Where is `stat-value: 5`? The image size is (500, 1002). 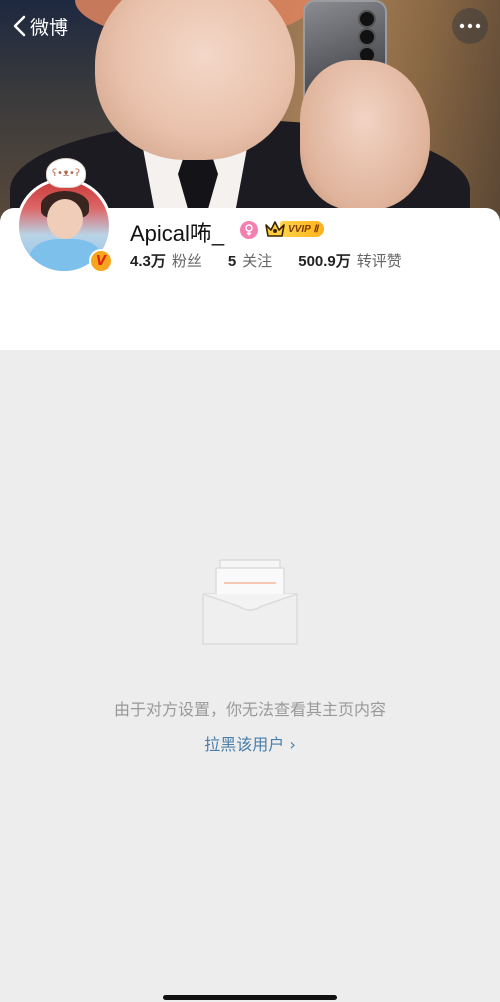 stat-value: 5 is located at coordinates (232, 261).